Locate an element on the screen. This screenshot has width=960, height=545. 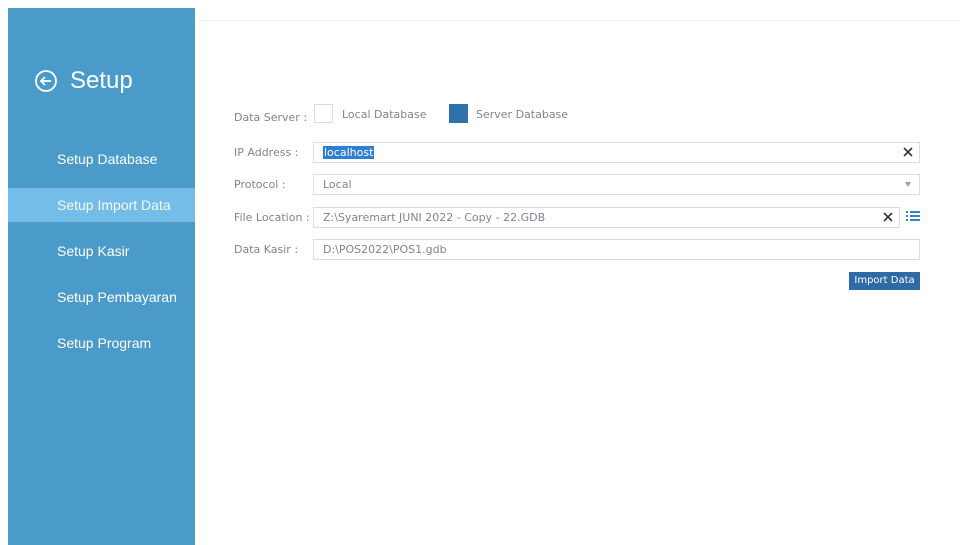
top-divider is located at coordinates (577, 20).